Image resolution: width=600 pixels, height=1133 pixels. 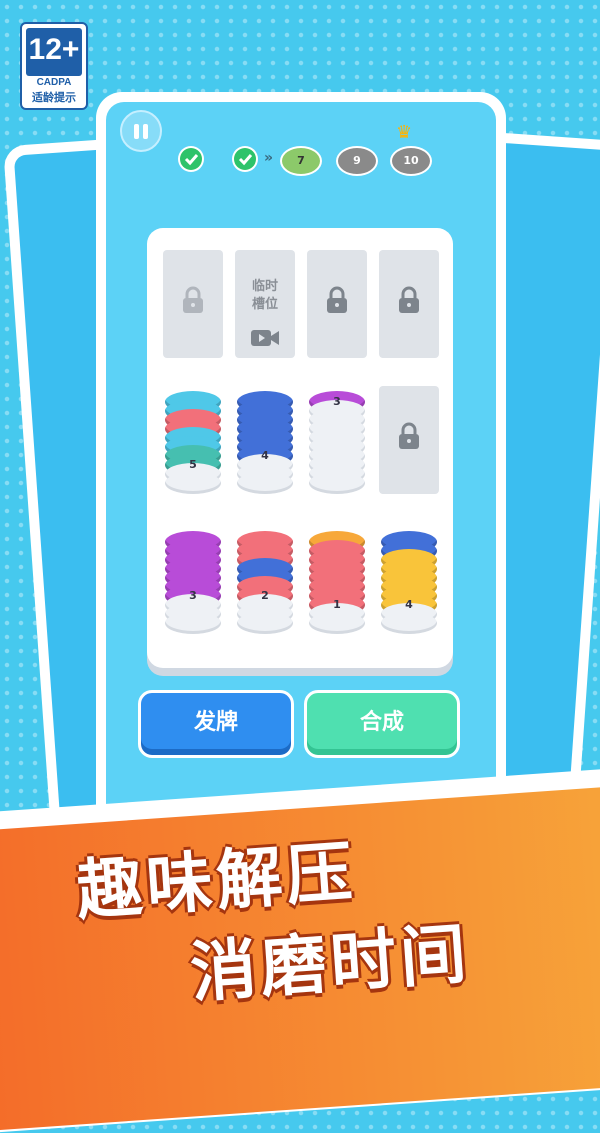 What do you see at coordinates (54, 82) in the screenshot?
I see `age-rating-org: CADPA` at bounding box center [54, 82].